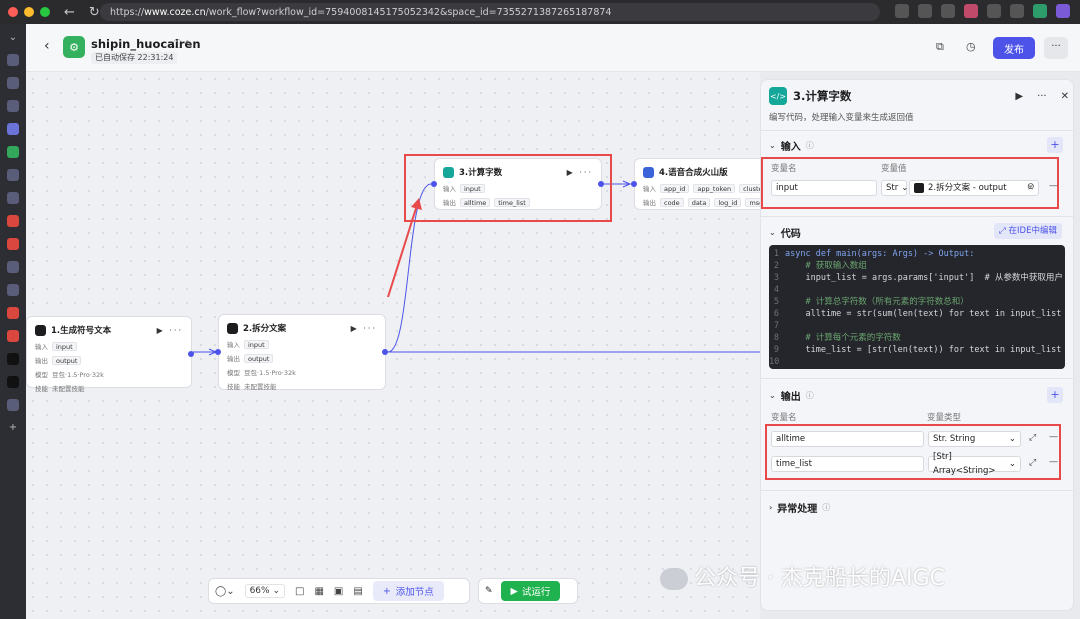  Describe the element at coordinates (1055, 145) in the screenshot. I see `add-input-button: +` at that location.